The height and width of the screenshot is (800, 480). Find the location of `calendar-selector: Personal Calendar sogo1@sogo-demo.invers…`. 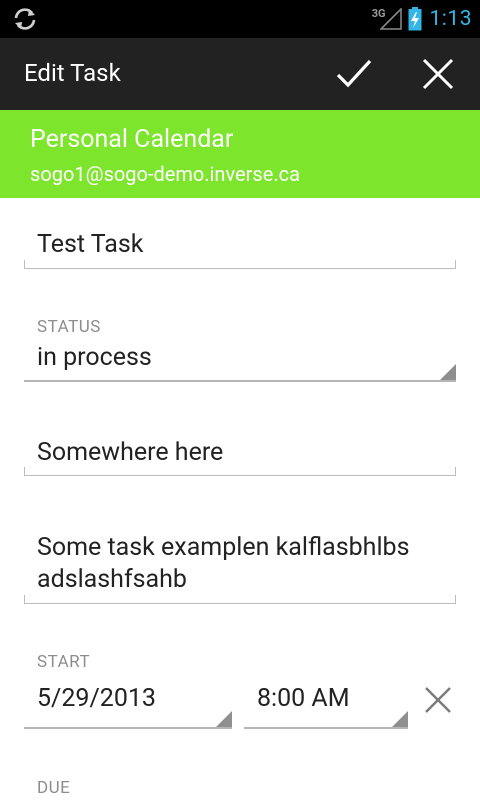

calendar-selector: Personal Calendar sogo1@sogo-demo.invers… is located at coordinates (240, 154).